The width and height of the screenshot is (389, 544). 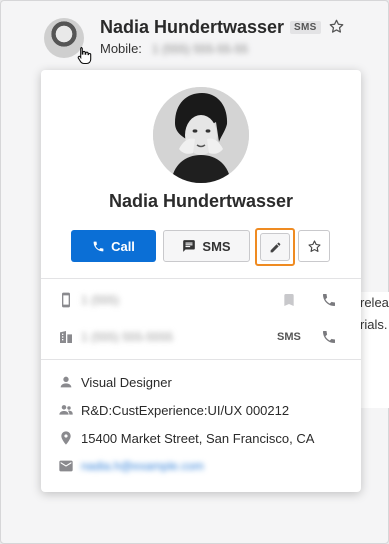 What do you see at coordinates (66, 466) in the screenshot?
I see `mail-icon` at bounding box center [66, 466].